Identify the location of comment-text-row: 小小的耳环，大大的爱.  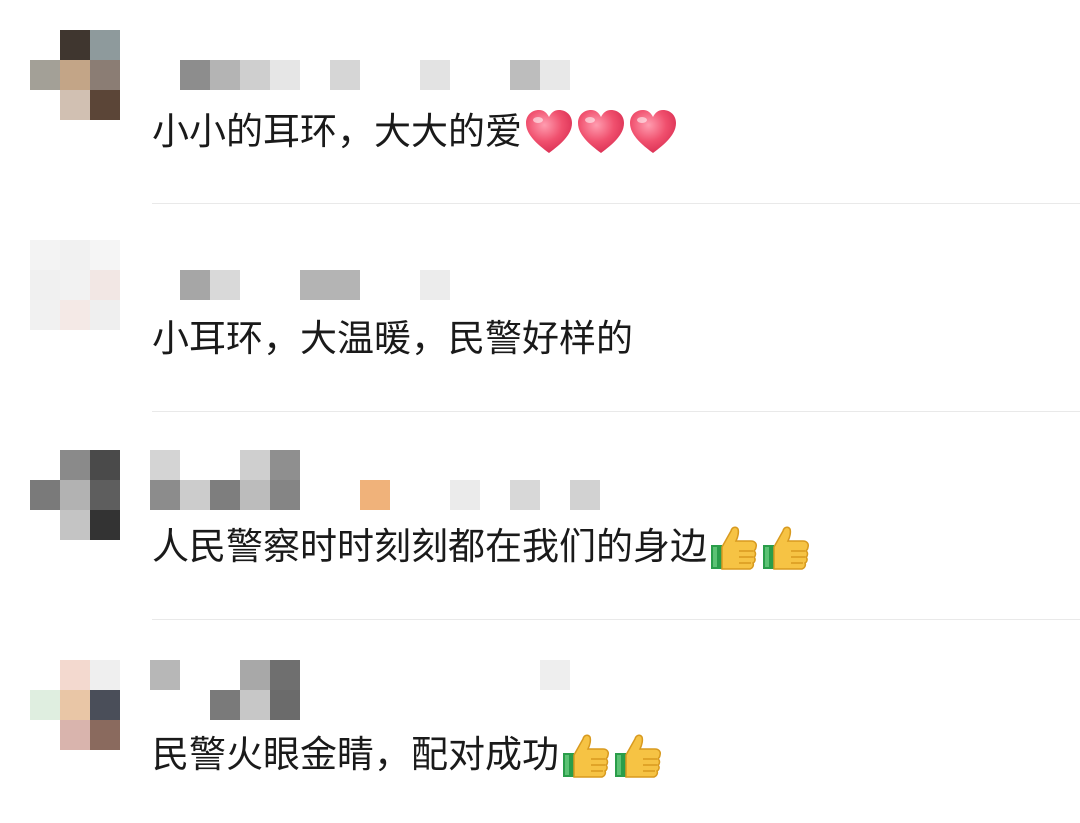
(415, 132).